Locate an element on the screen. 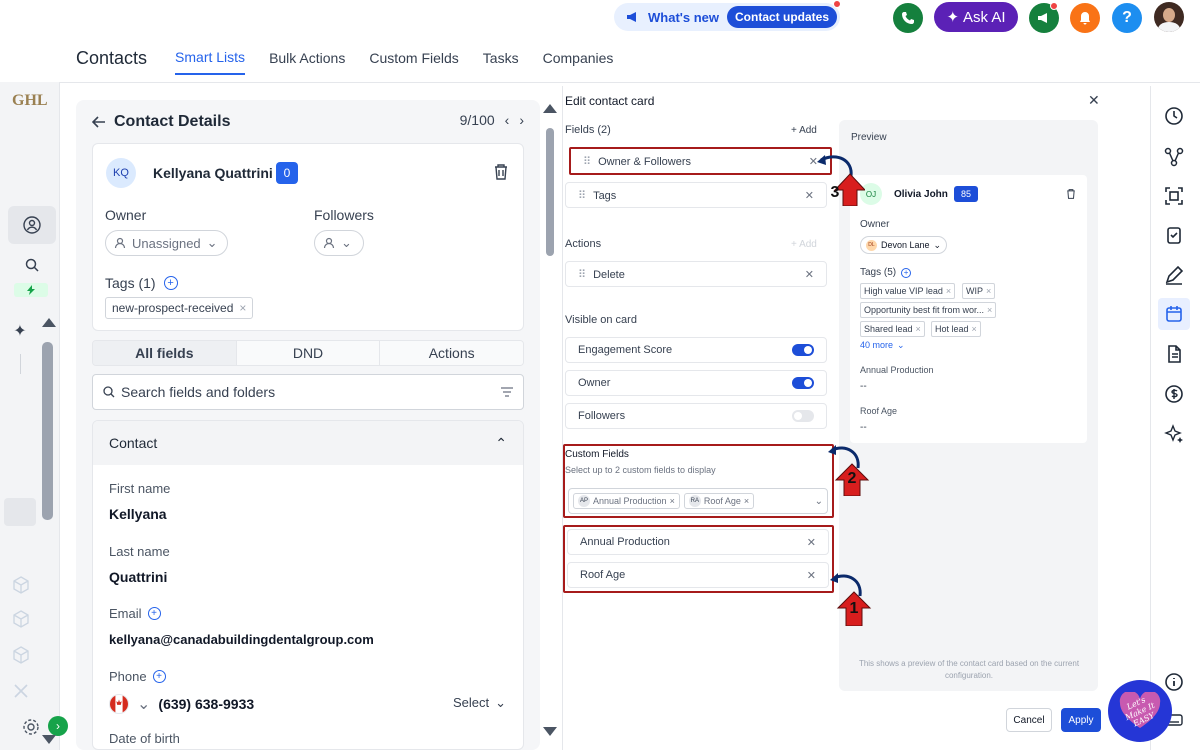  phone-value: (639) 638-9933 is located at coordinates (206, 704).